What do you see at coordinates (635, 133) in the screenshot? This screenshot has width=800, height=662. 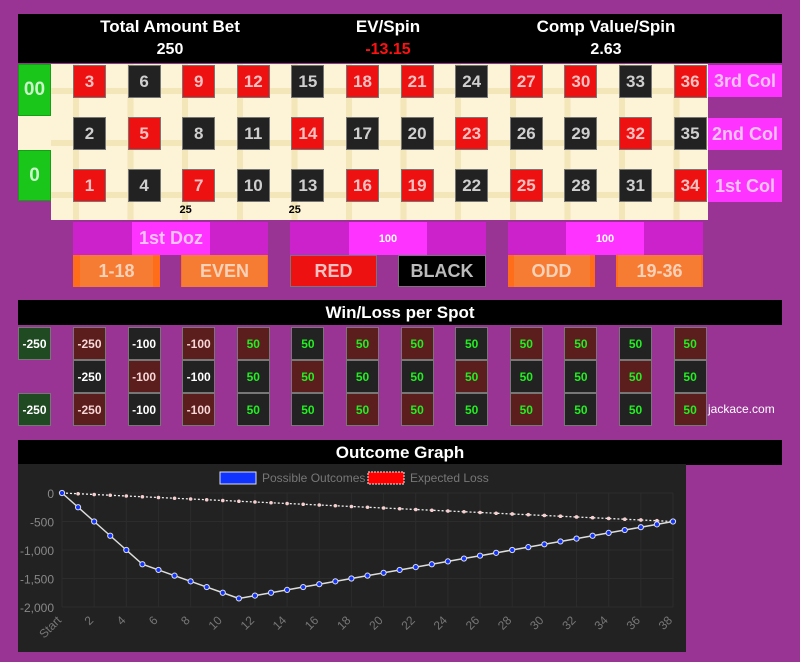 I see `number-cell: 32` at bounding box center [635, 133].